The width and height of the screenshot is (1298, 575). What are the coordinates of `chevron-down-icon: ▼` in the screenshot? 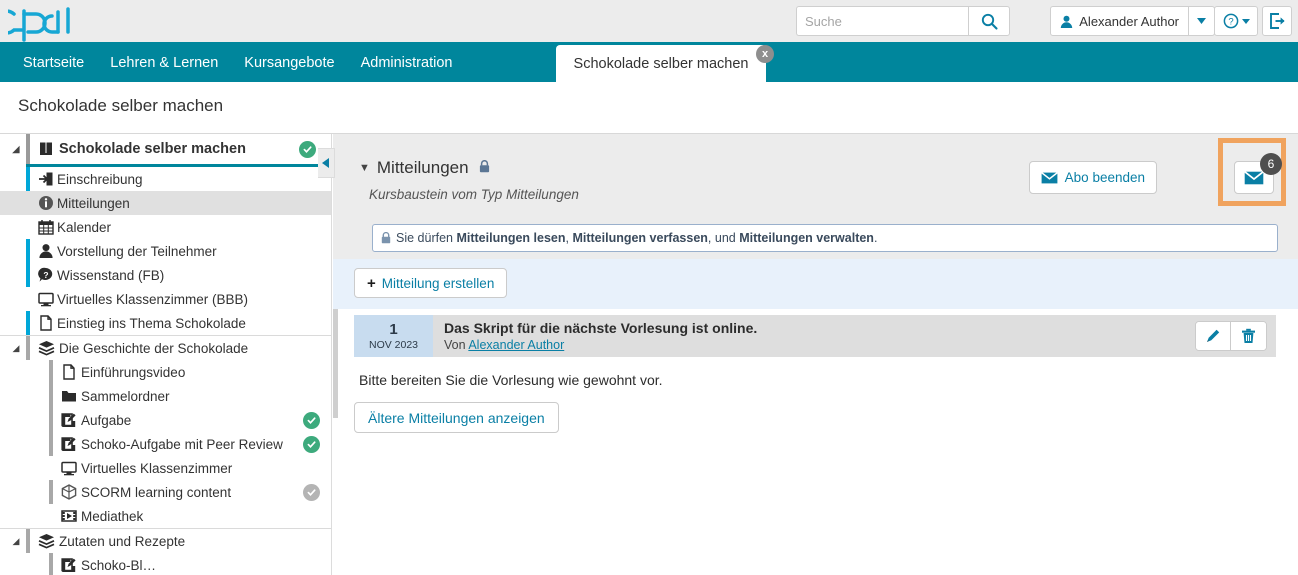 It's located at (364, 168).